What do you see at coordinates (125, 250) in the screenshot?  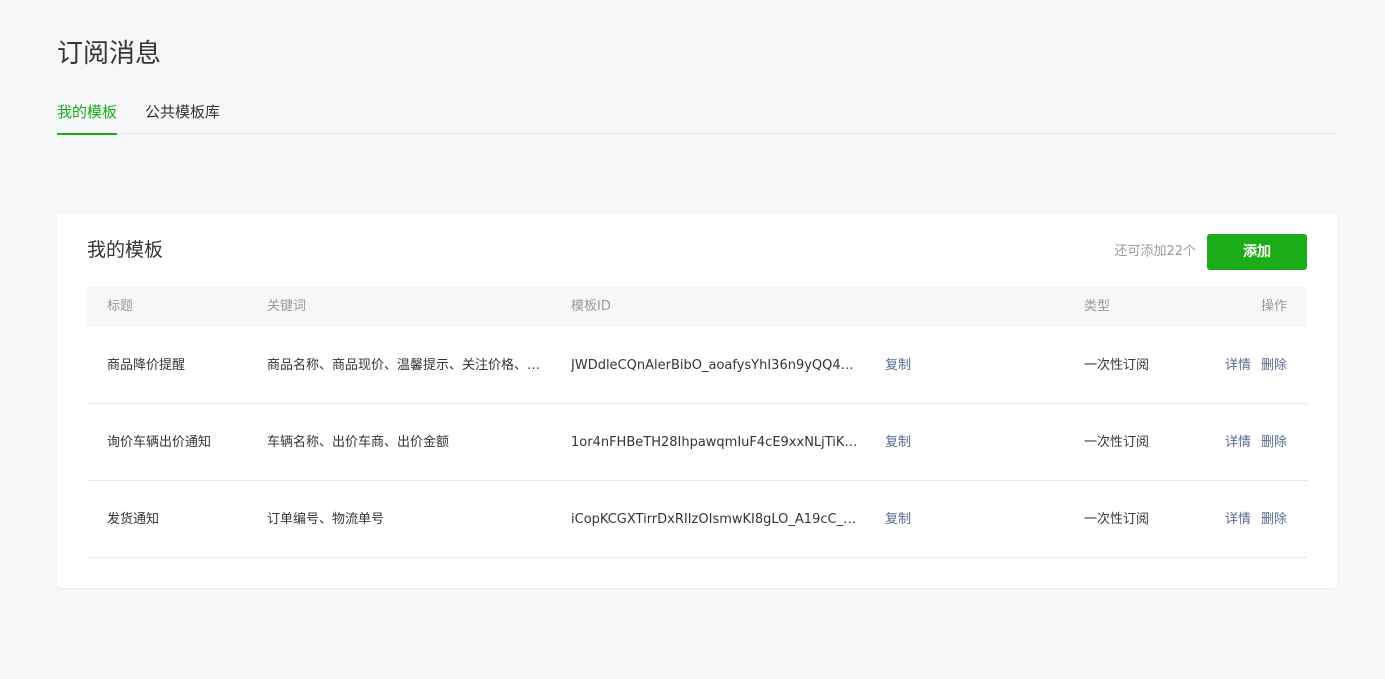 I see `card-title: 我的模板` at bounding box center [125, 250].